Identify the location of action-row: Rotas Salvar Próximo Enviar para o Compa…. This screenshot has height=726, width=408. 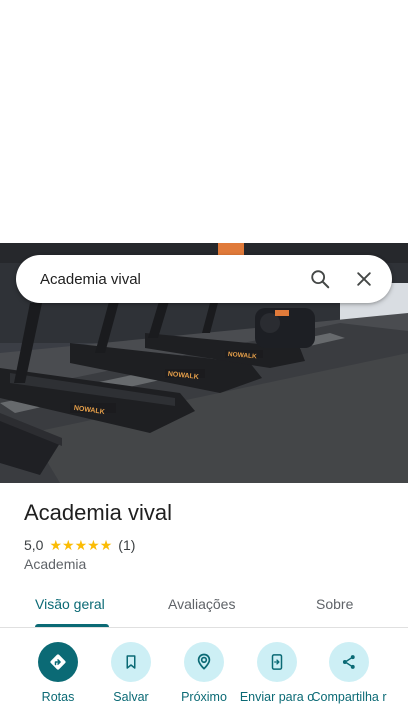
(204, 683).